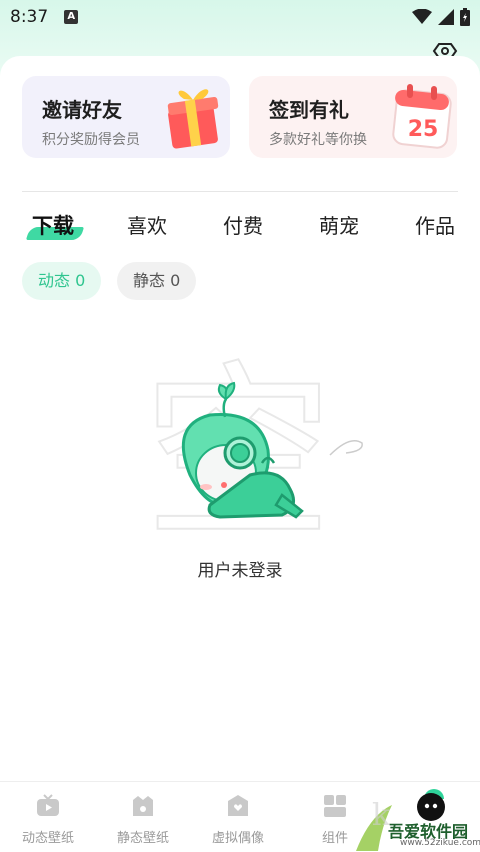  Describe the element at coordinates (335, 806) in the screenshot. I see `widget-icon` at that location.